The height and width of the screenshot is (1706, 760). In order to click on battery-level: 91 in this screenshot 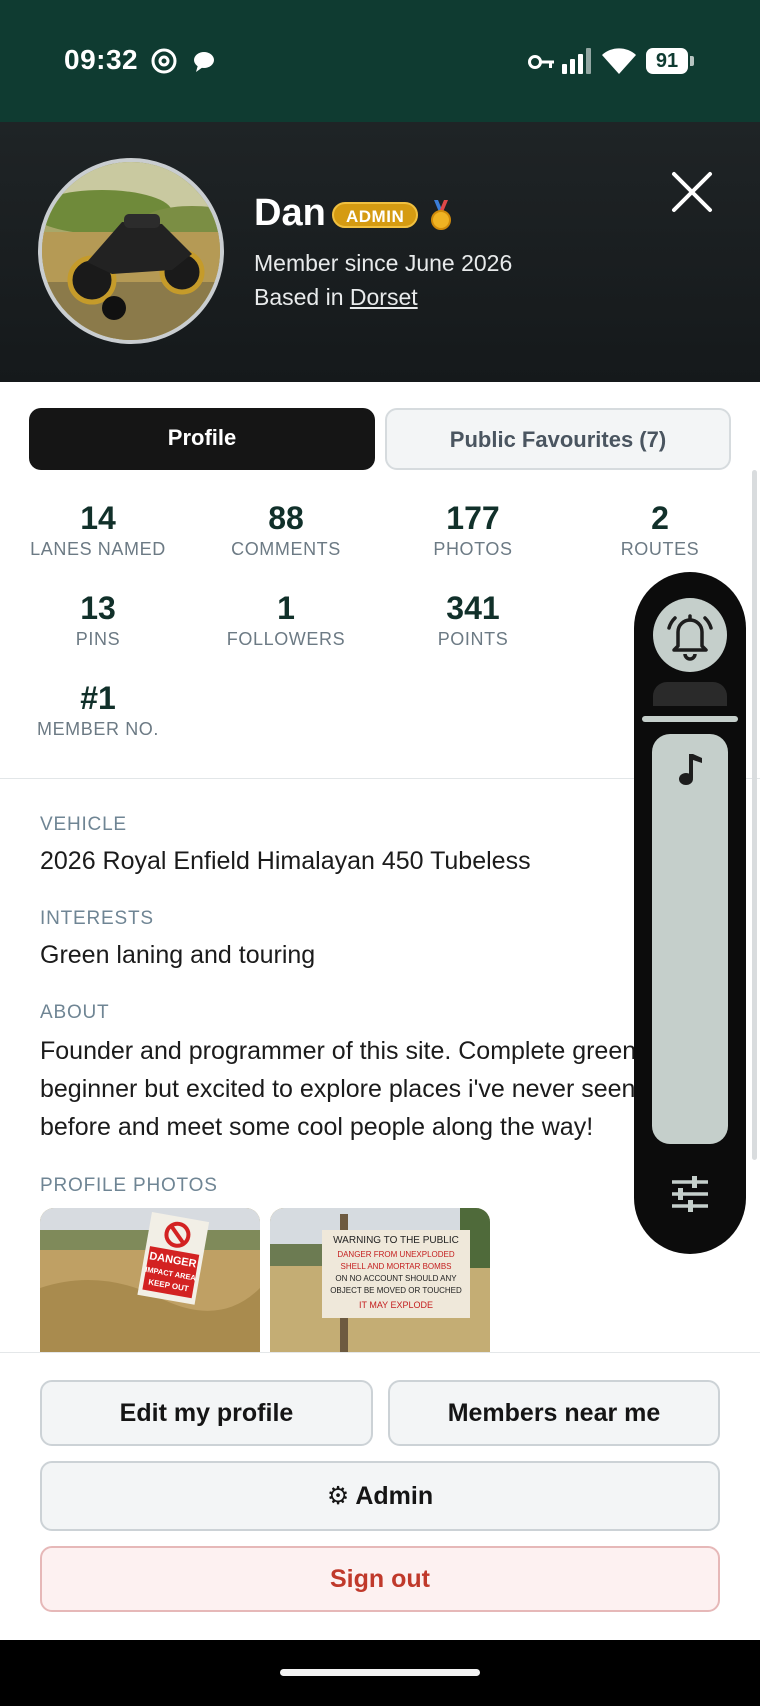, I will do `click(667, 61)`.